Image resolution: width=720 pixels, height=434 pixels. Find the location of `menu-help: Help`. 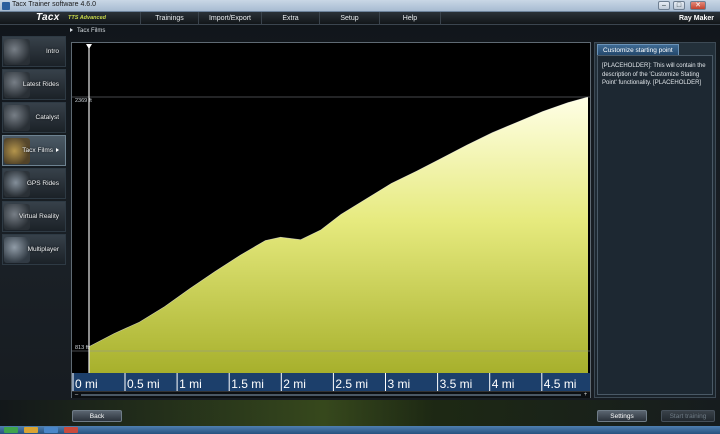

menu-help: Help is located at coordinates (410, 18).